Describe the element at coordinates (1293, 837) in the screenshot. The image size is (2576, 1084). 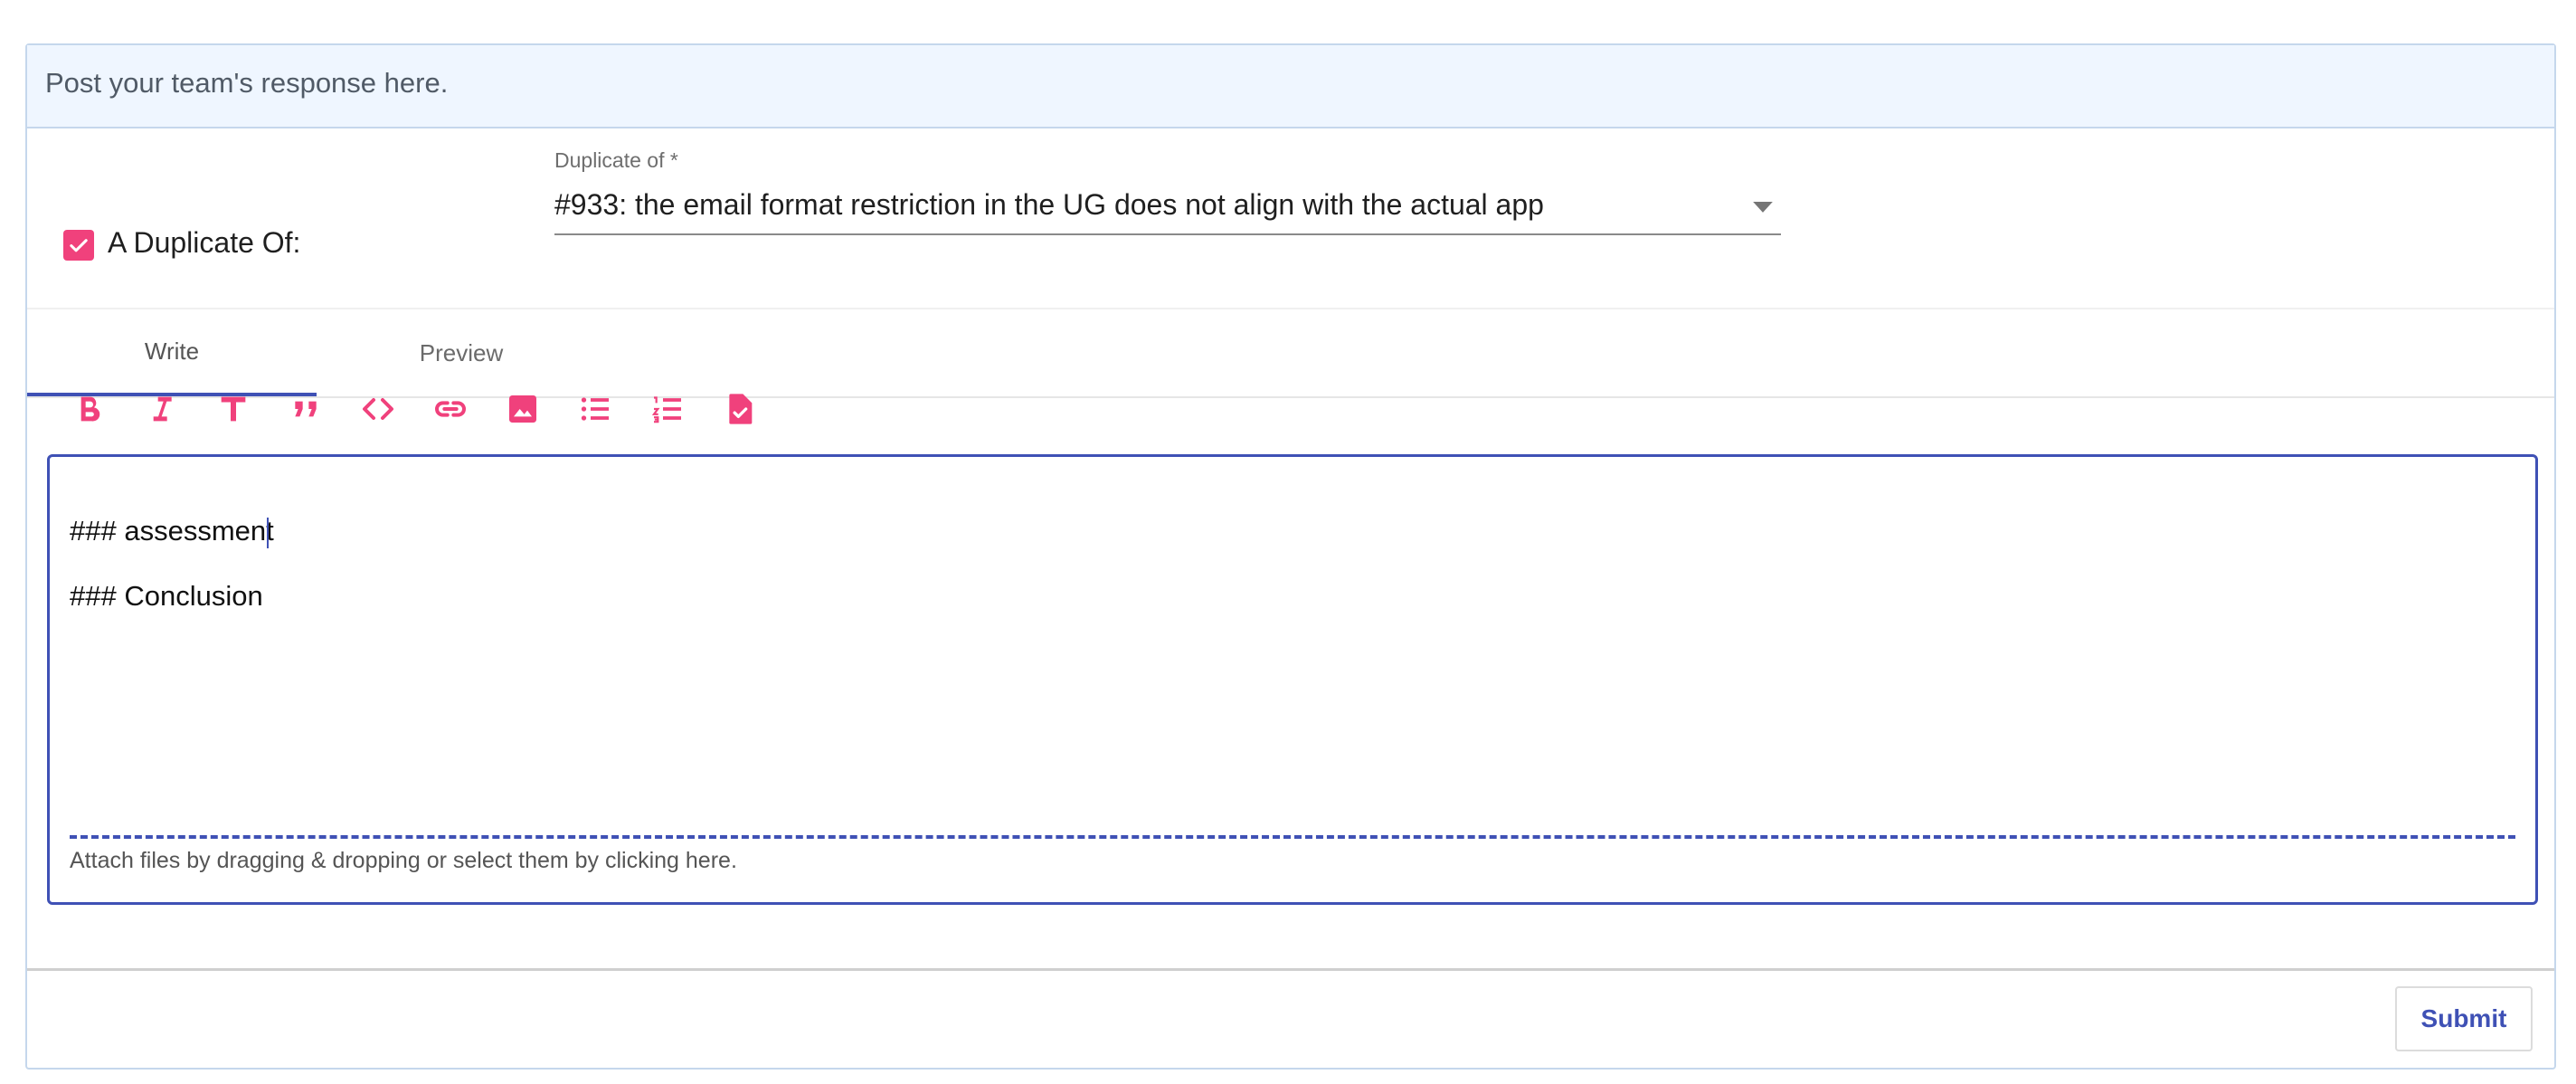
I see `file-dropzone-divider` at that location.